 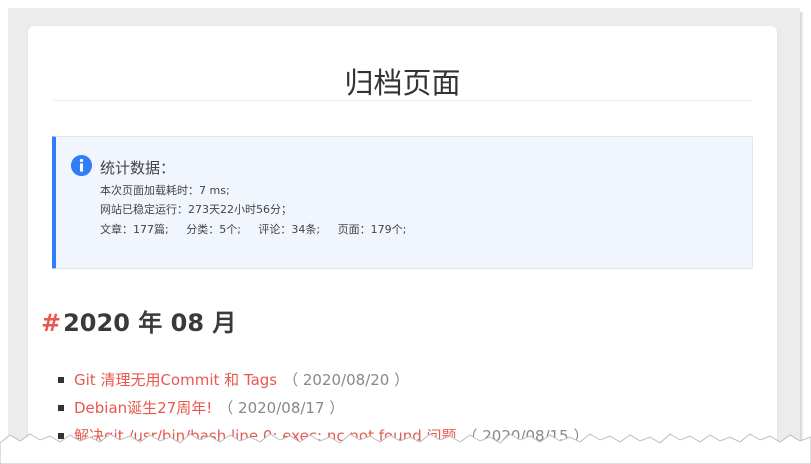 I want to click on page-title: 归档页面, so click(x=402, y=83).